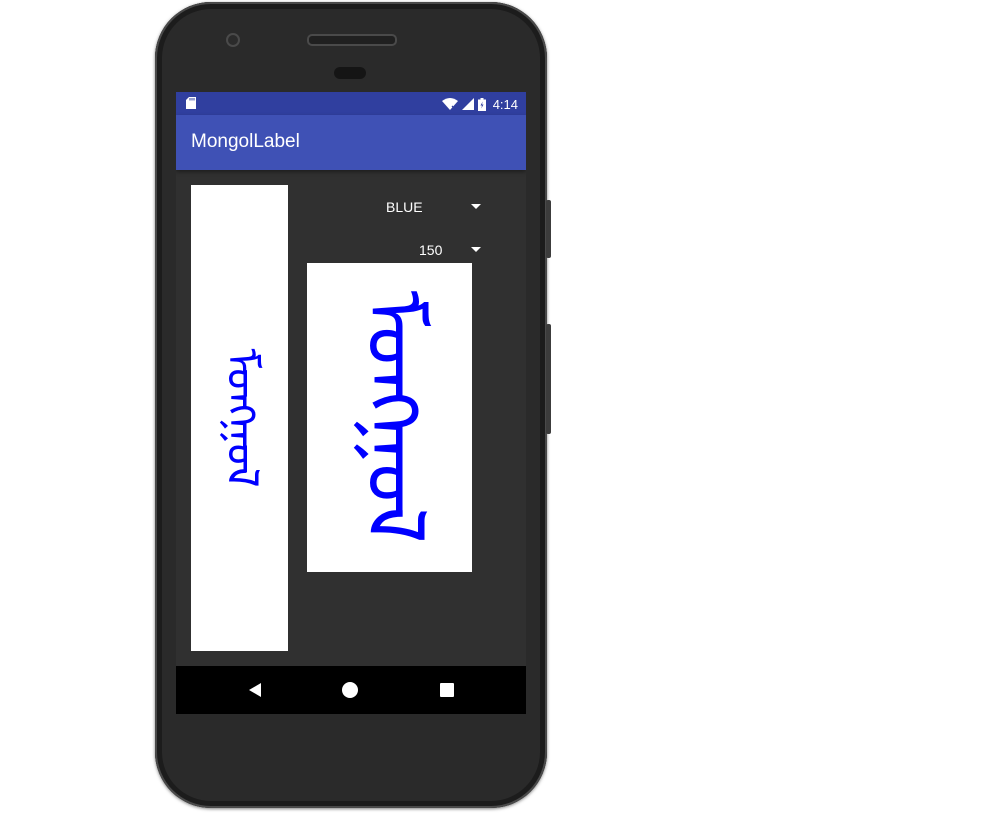  What do you see at coordinates (476, 206) in the screenshot?
I see `color-spinner-arrow-icon` at bounding box center [476, 206].